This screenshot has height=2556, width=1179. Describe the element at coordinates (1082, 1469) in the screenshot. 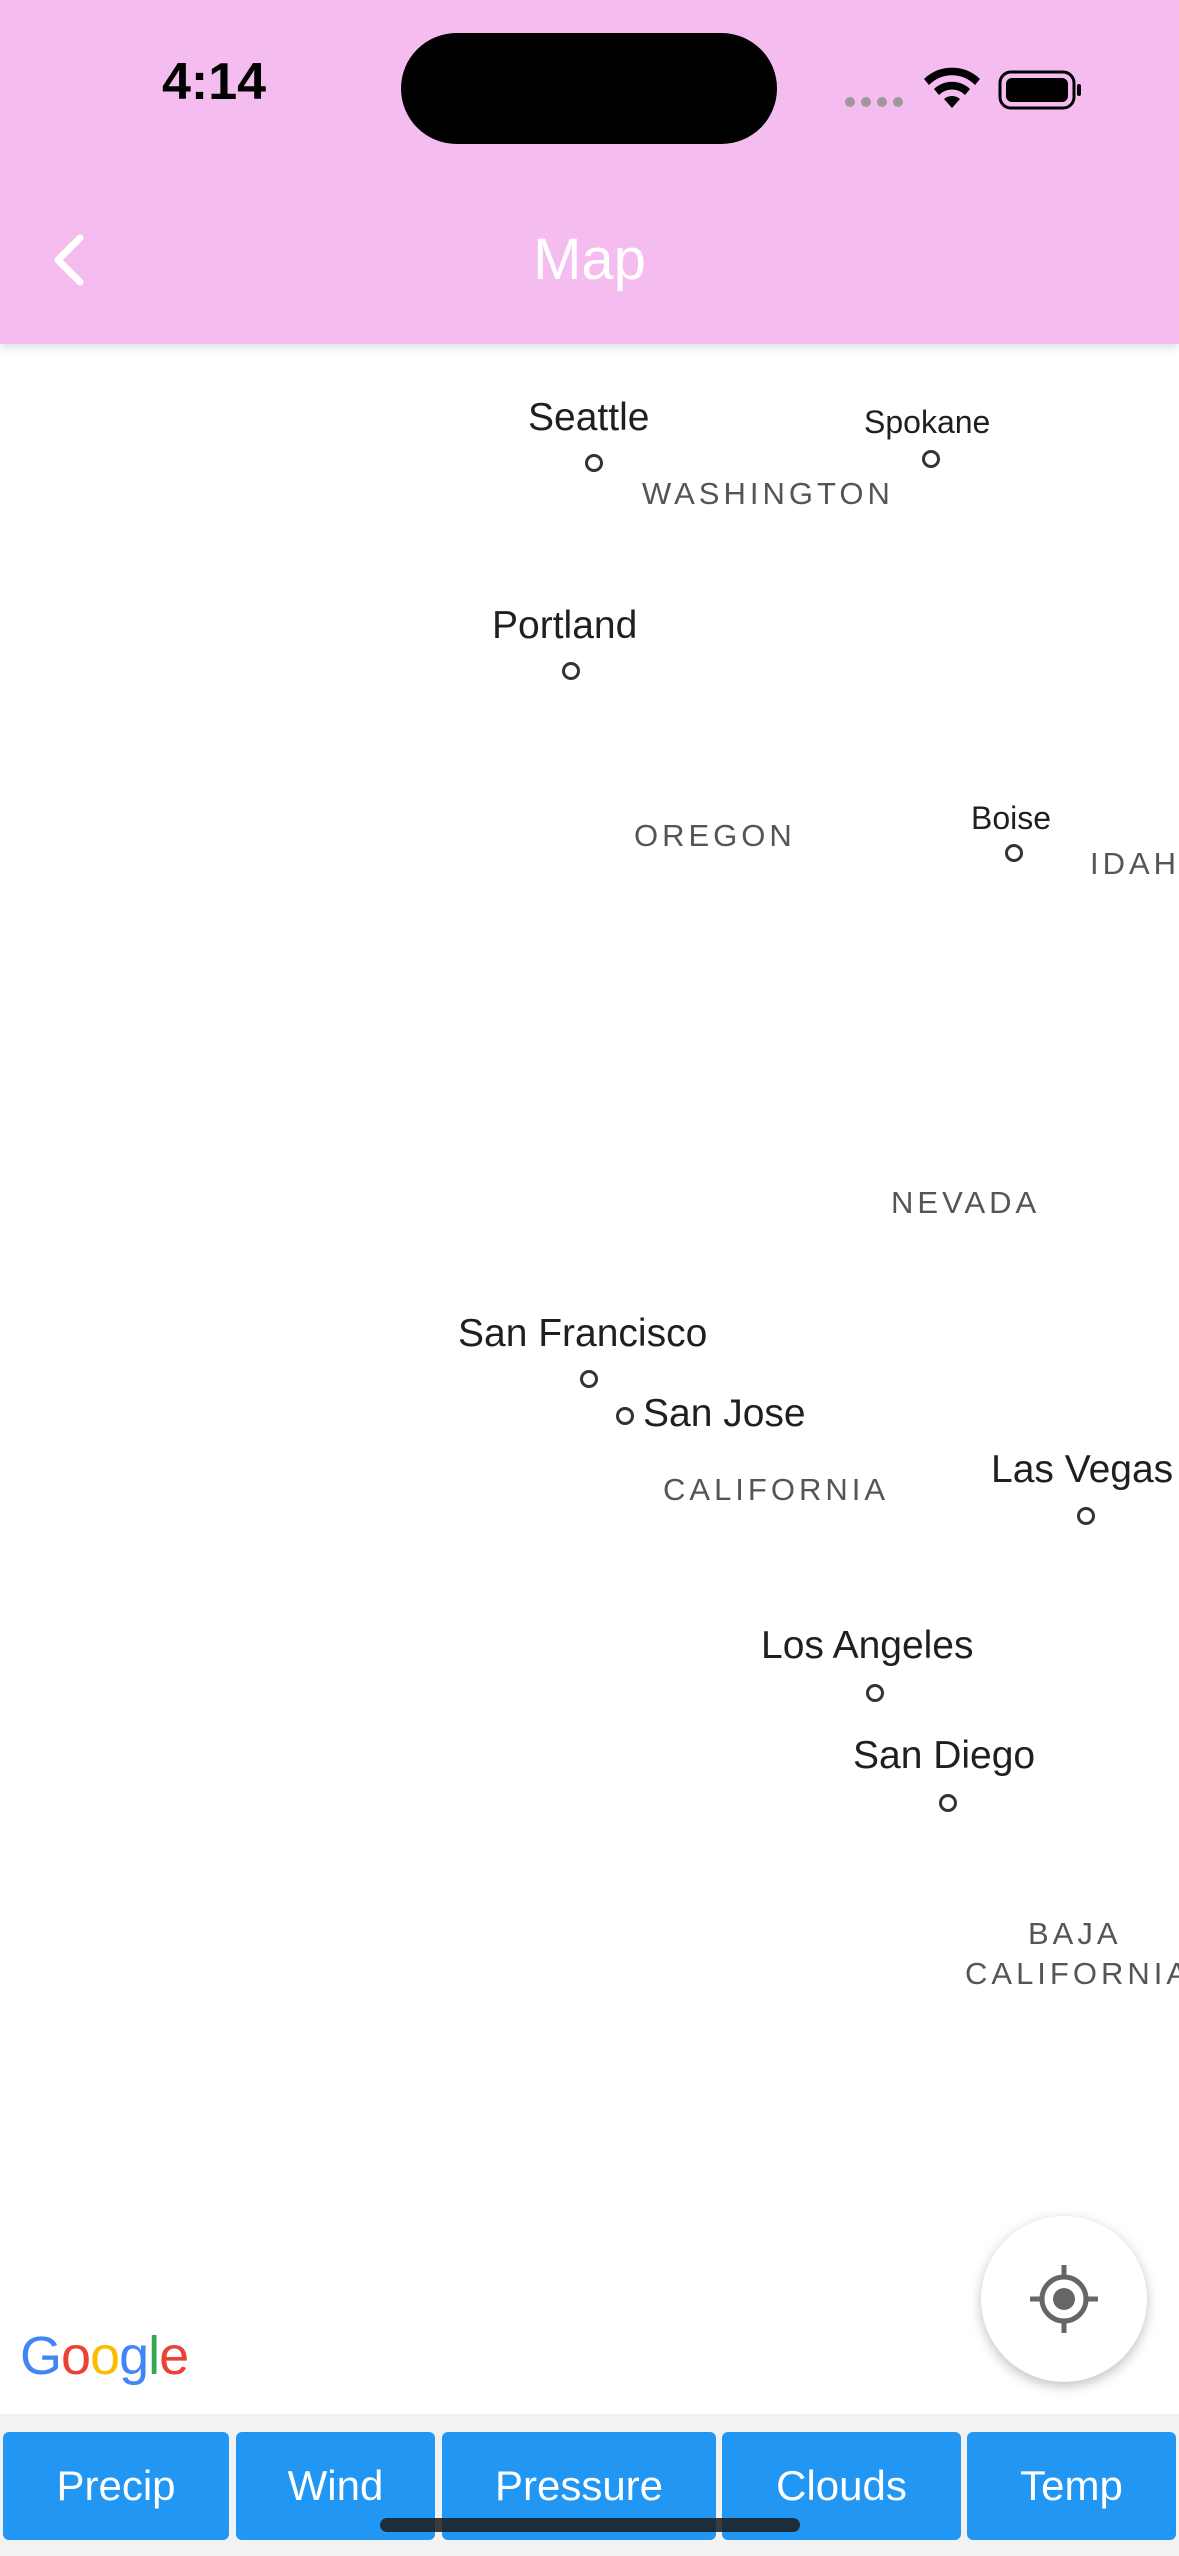

I see `city-label-las-vegas: Las Vegas` at that location.